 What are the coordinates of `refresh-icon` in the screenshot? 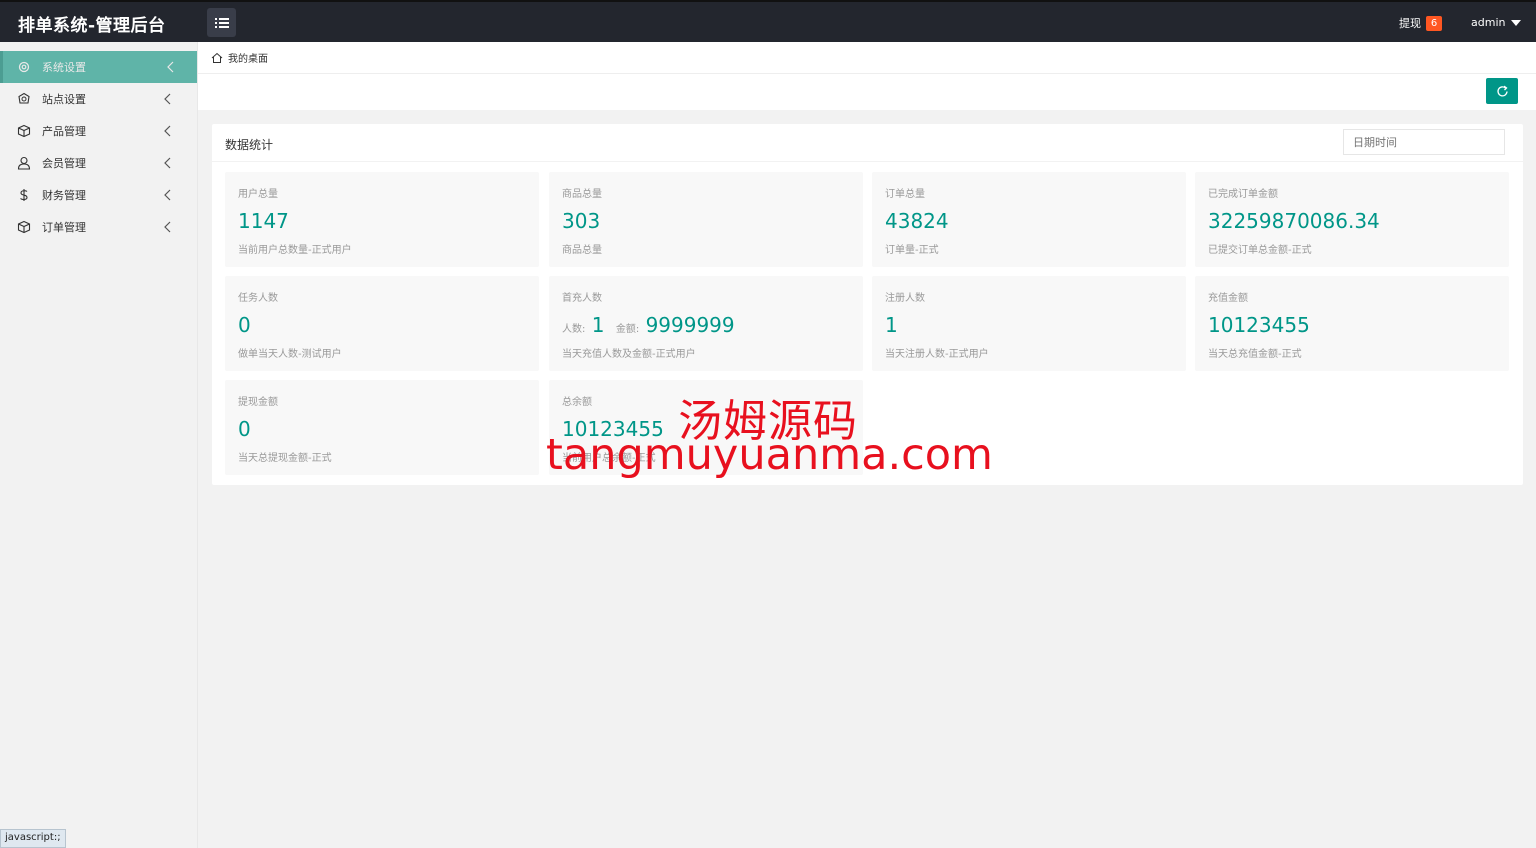 It's located at (1502, 90).